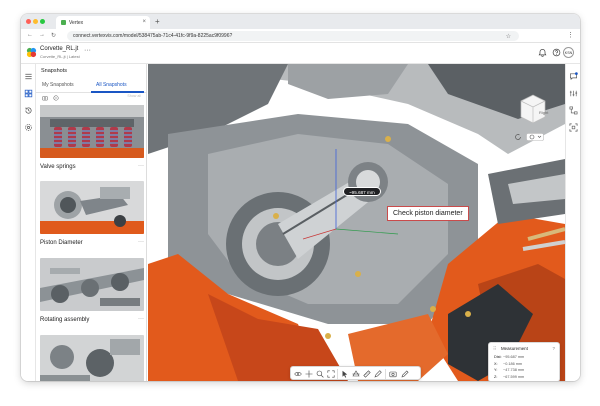  I want to click on right-rail, so click(572, 222).